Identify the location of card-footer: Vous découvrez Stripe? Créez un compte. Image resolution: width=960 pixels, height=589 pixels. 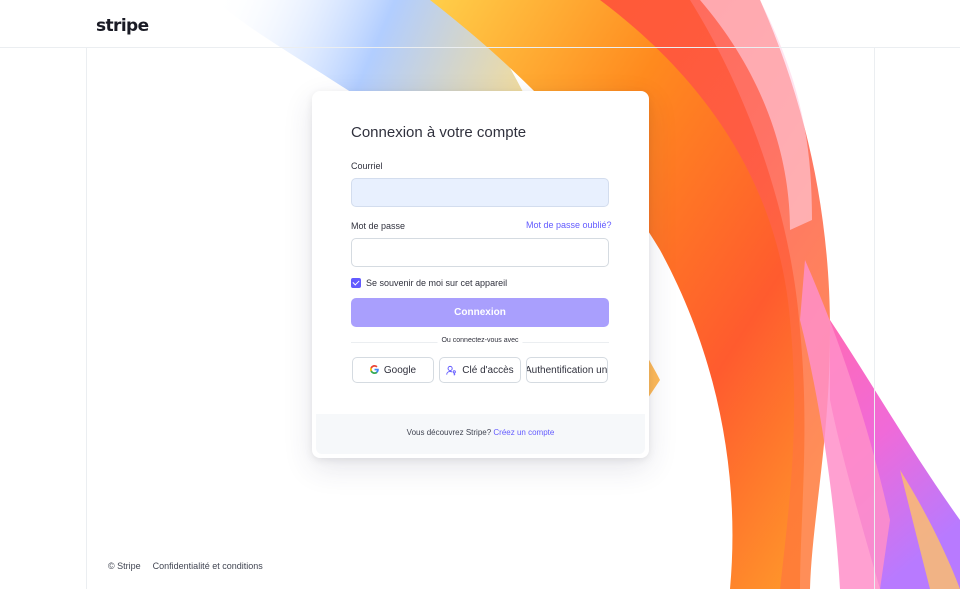
(480, 434).